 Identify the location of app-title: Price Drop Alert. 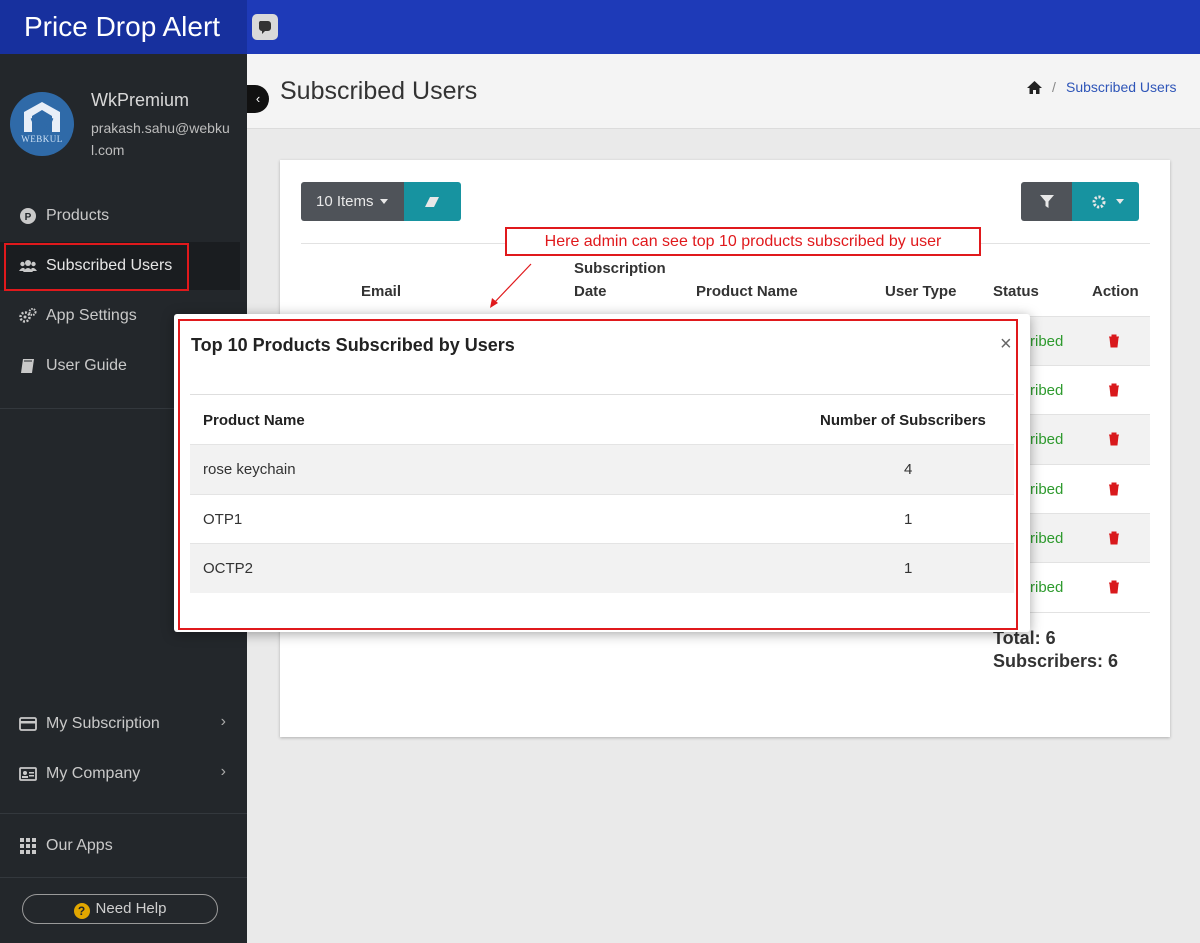
(123, 27).